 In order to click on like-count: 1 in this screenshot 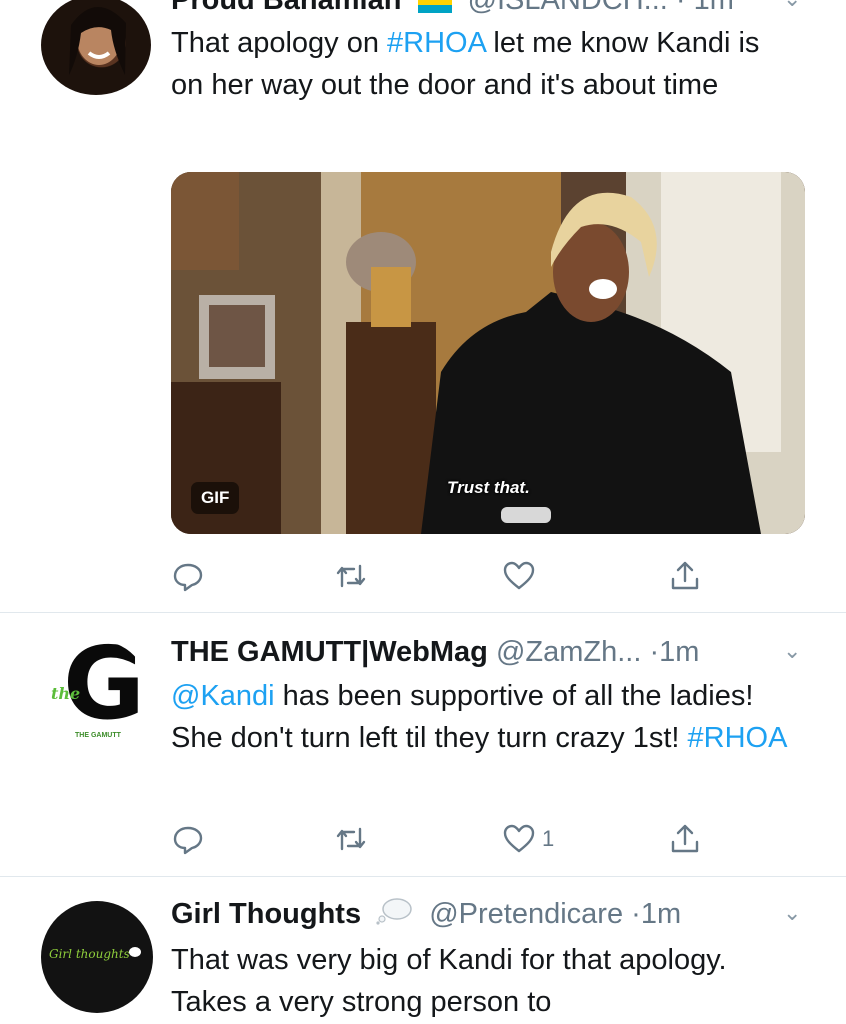, I will do `click(548, 838)`.